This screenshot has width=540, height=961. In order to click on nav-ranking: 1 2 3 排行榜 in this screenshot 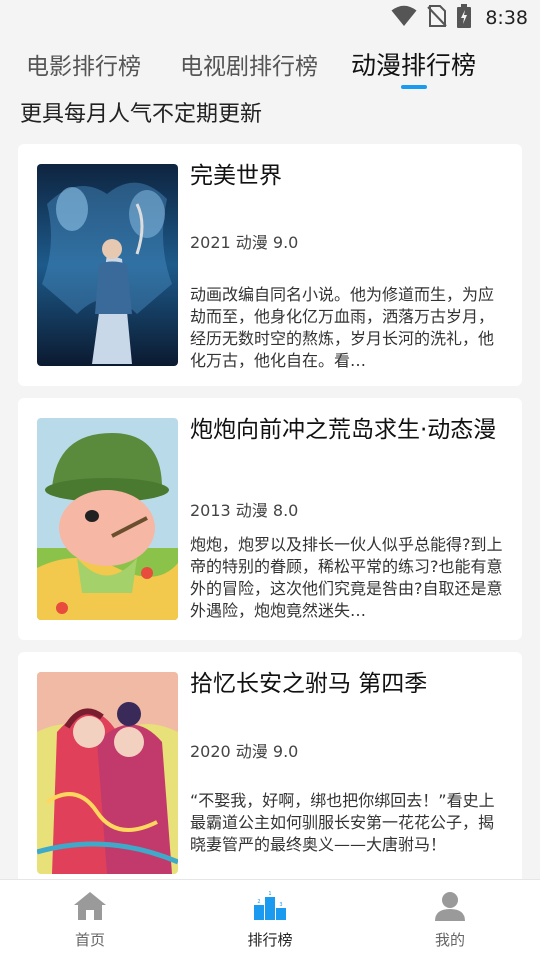, I will do `click(270, 920)`.